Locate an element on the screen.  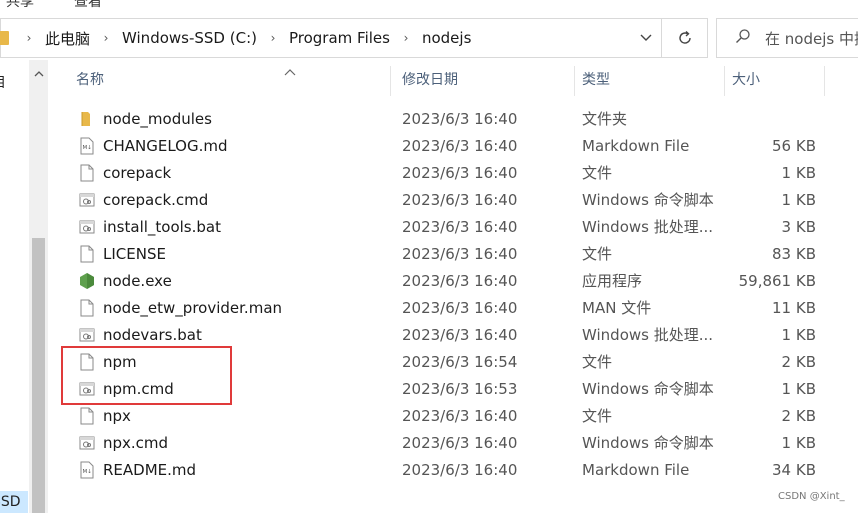
search-input: 在 nodejs 中搜 is located at coordinates (811, 38).